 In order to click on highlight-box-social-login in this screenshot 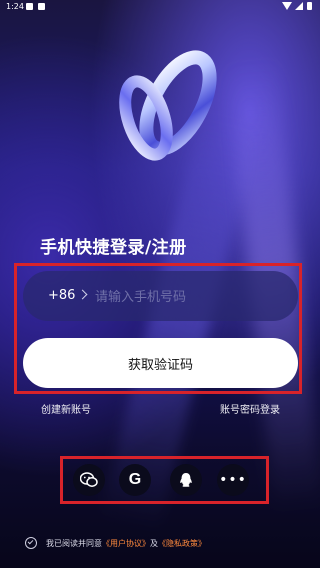, I will do `click(164, 480)`.